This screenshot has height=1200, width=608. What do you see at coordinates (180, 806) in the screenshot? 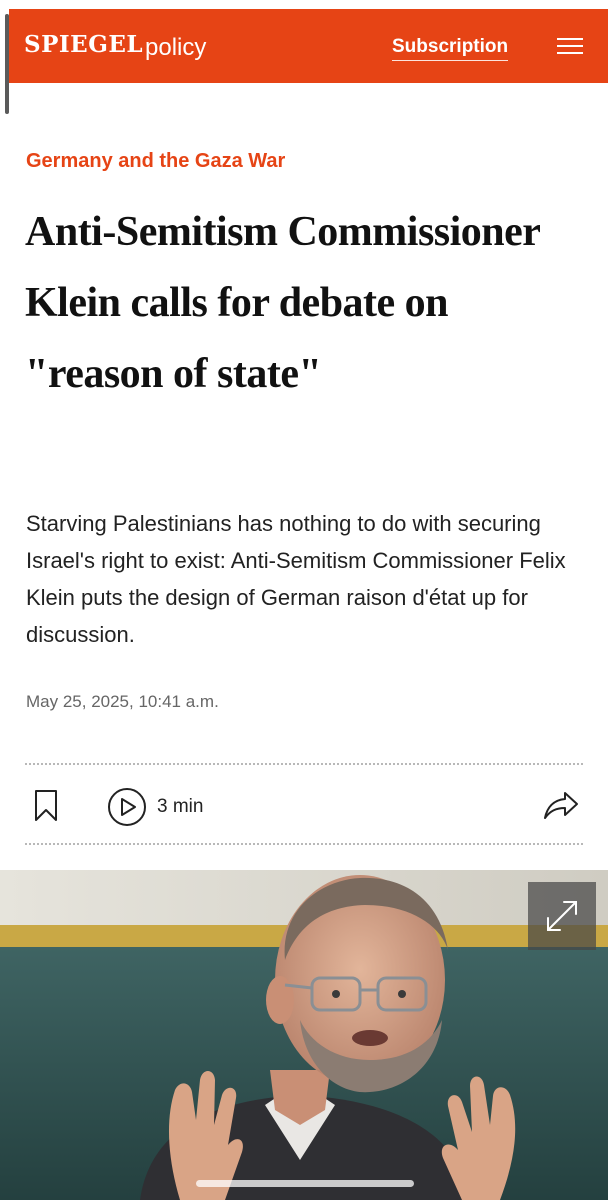
I see `audio-duration: 3 min` at bounding box center [180, 806].